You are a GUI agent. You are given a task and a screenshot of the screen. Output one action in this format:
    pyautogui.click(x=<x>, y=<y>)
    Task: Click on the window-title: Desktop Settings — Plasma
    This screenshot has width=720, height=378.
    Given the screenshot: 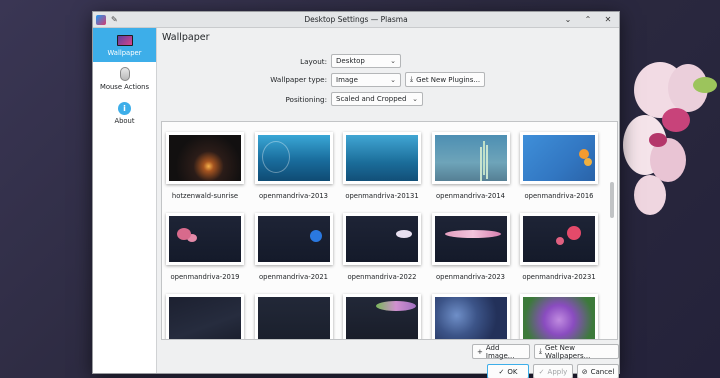 What is the action you would take?
    pyautogui.click(x=356, y=19)
    